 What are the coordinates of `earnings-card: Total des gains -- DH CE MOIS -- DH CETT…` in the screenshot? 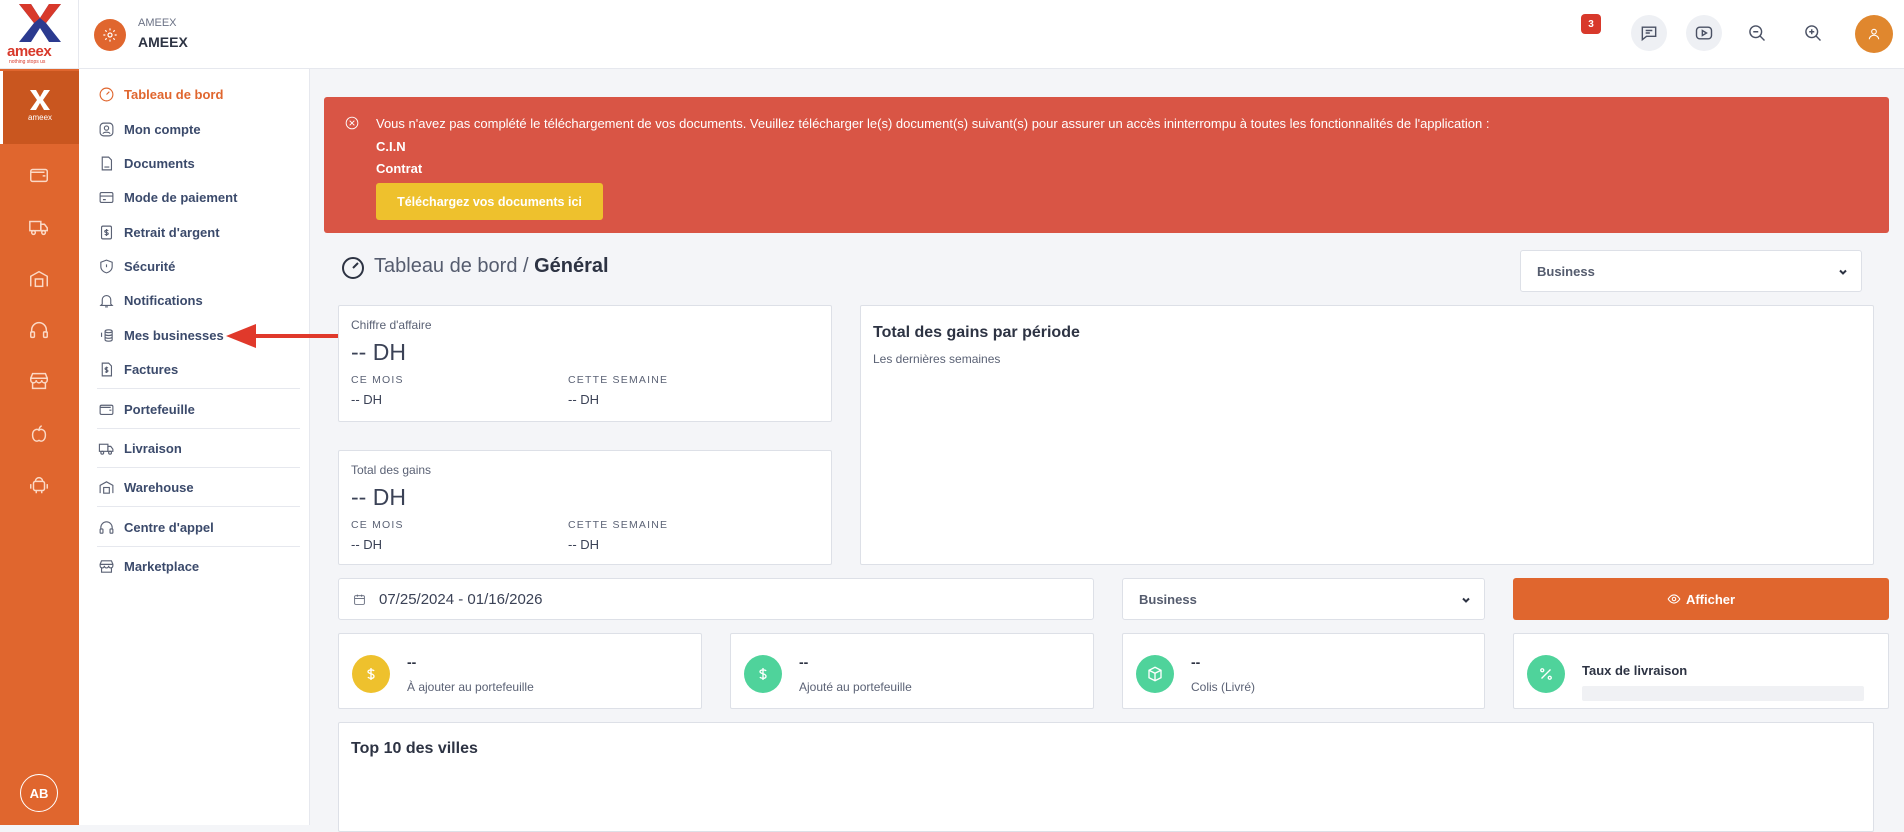 It's located at (585, 507).